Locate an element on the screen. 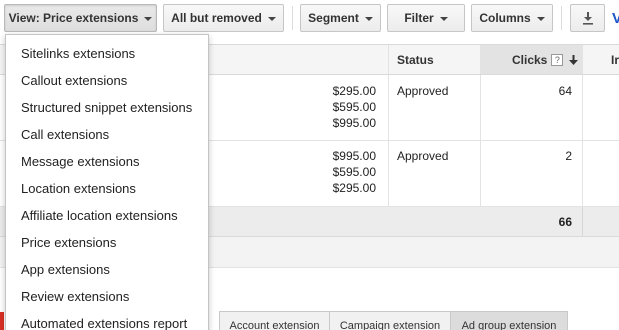 The image size is (619, 330). column-header-clicks: Clicks ? is located at coordinates (545, 59).